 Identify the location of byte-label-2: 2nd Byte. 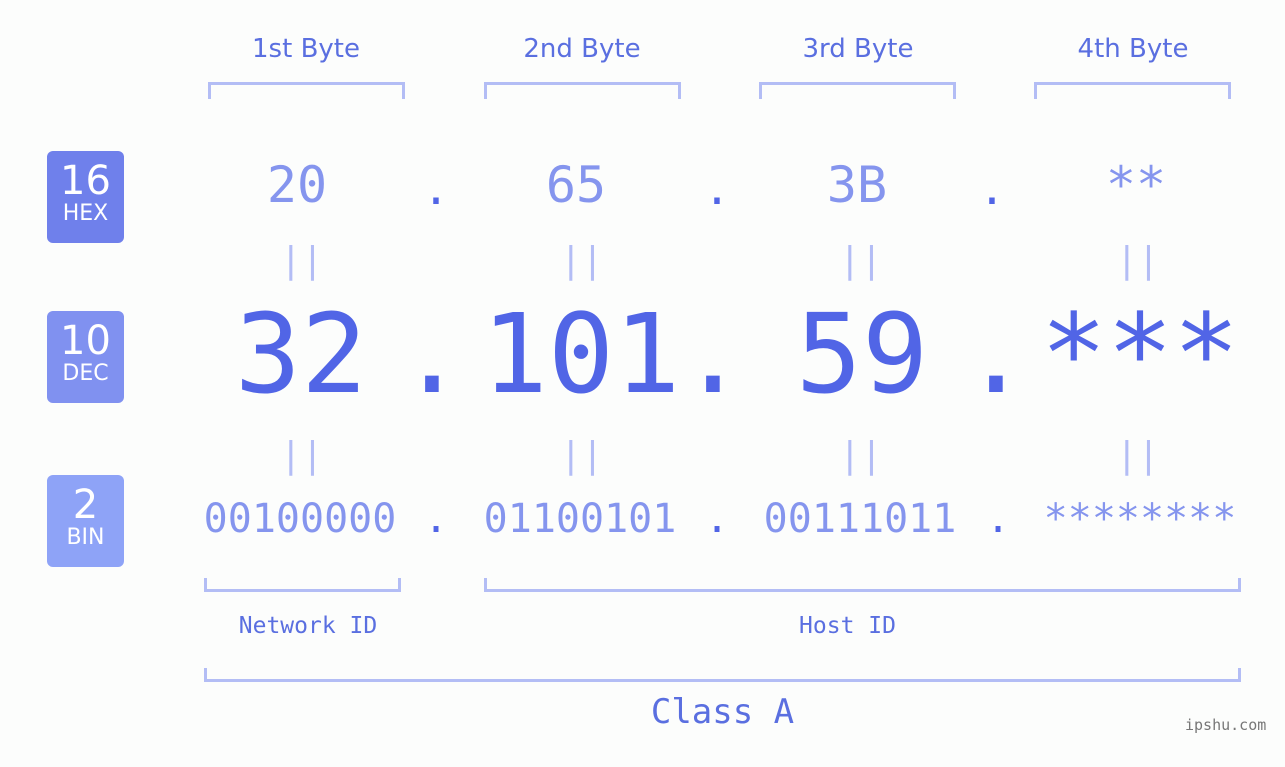
(582, 49).